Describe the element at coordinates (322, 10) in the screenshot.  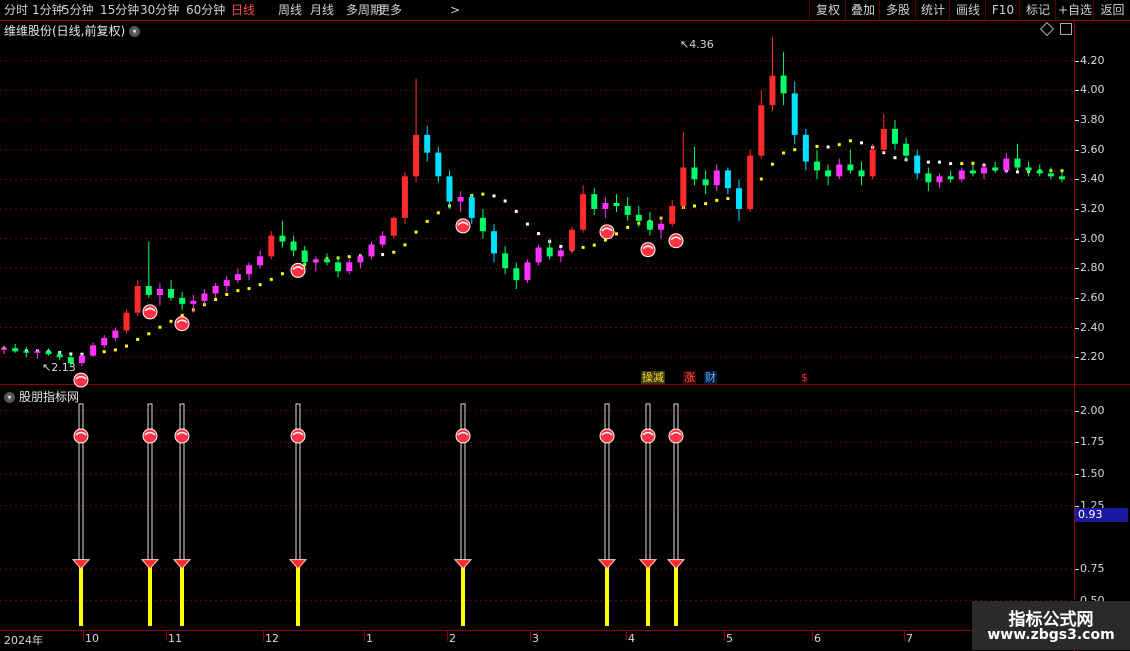
I see `period-tab-8: 月线` at that location.